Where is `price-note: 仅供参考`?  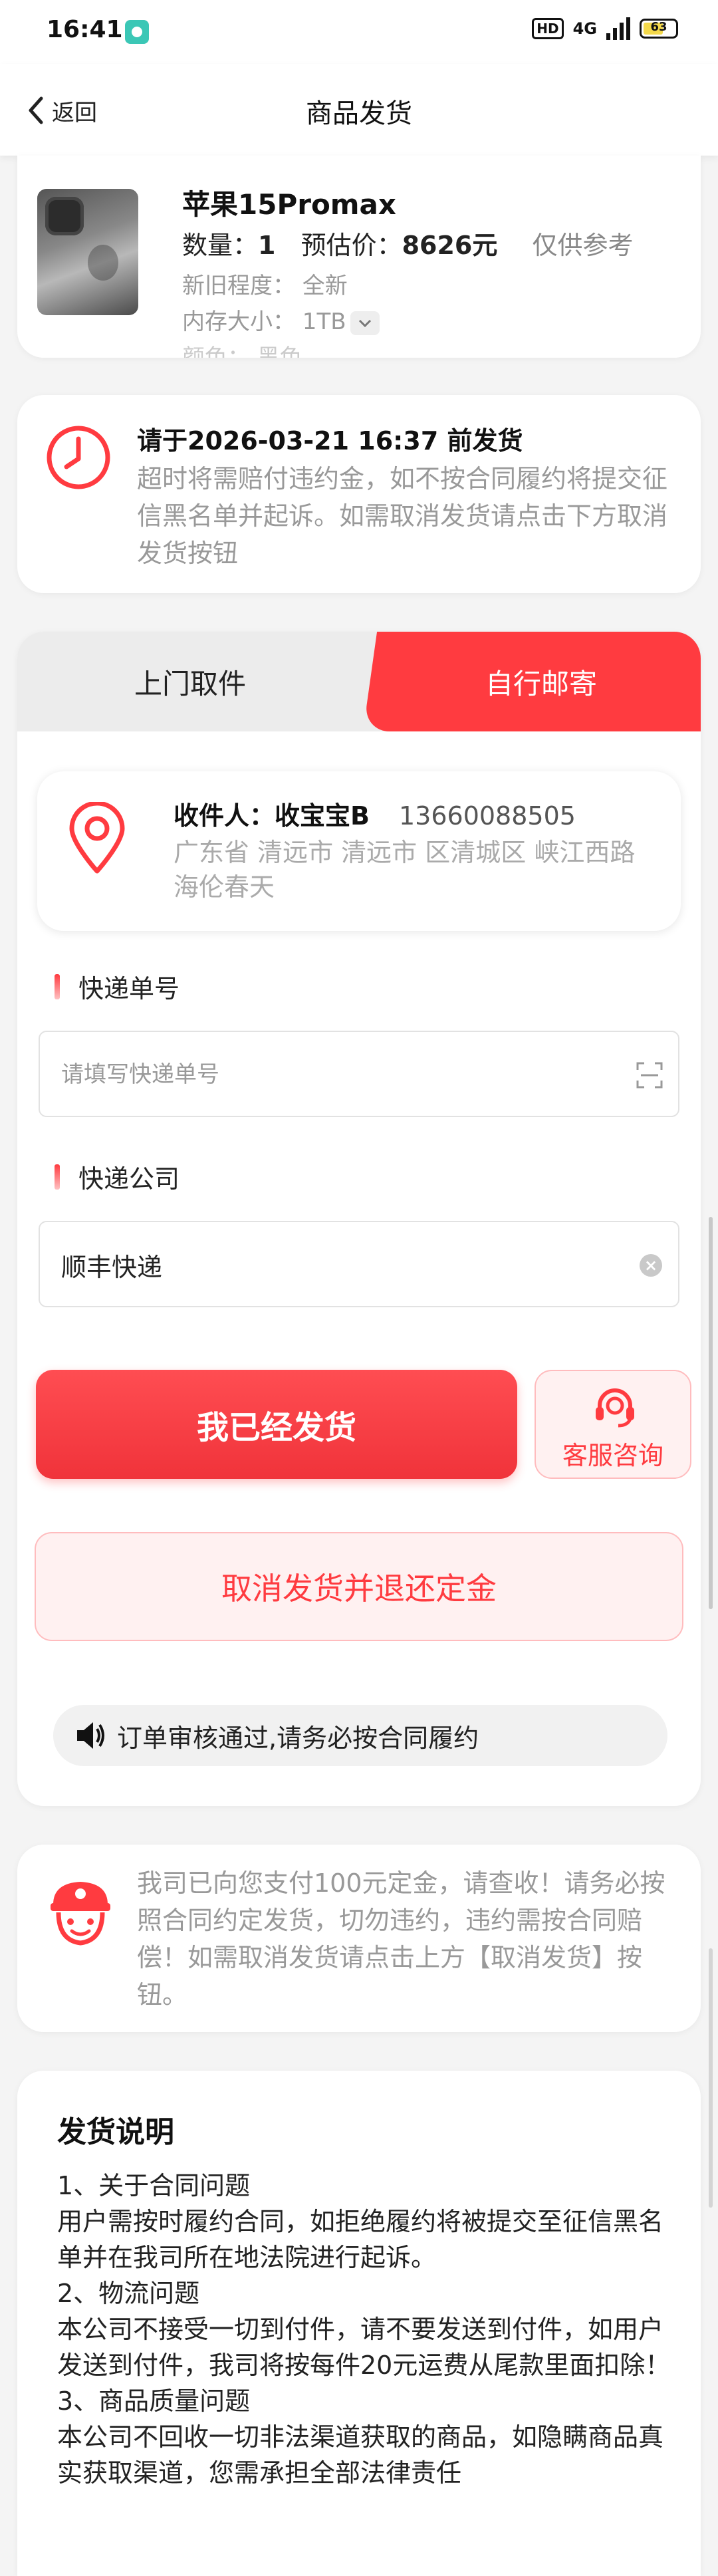
price-note: 仅供参考 is located at coordinates (583, 246).